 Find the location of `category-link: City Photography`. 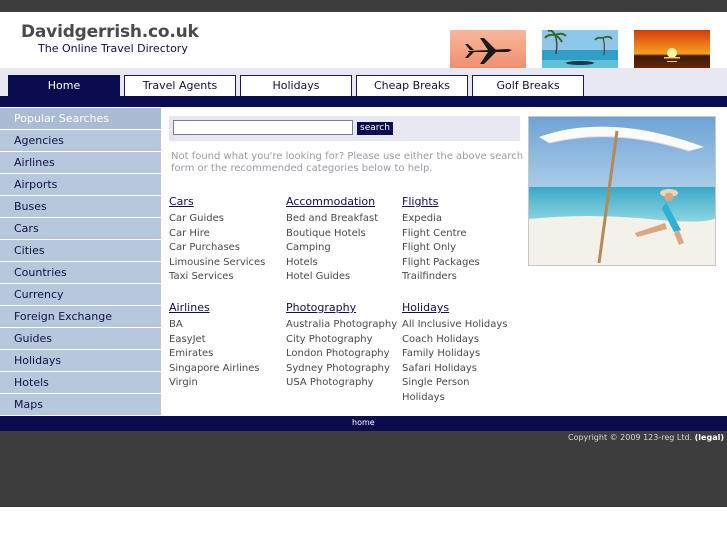

category-link: City Photography is located at coordinates (344, 340).